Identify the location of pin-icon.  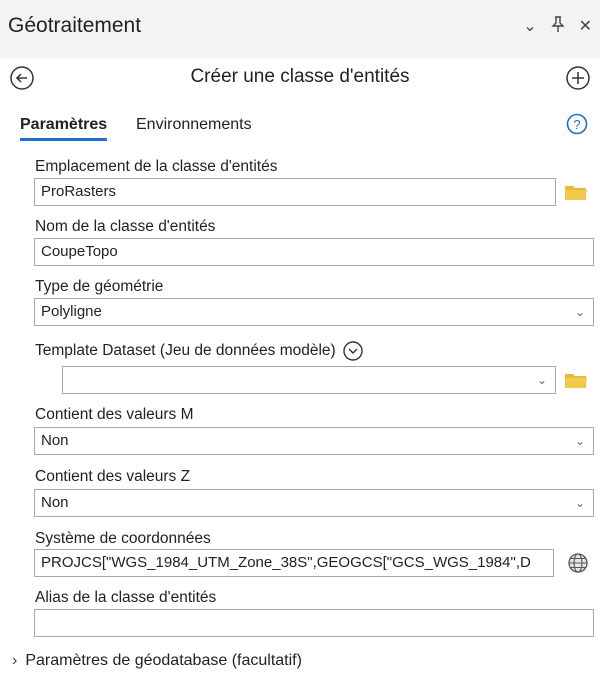
(557, 26).